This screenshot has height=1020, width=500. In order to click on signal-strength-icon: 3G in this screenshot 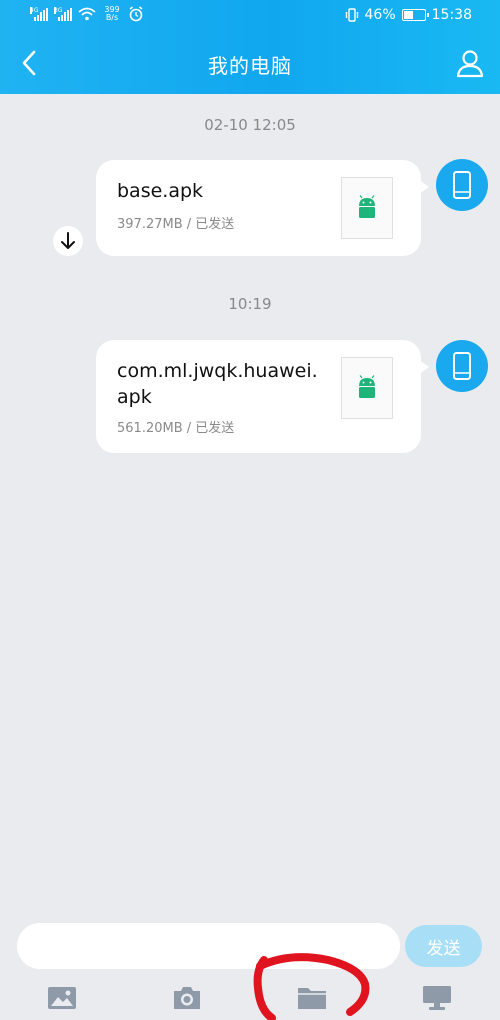, I will do `click(63, 14)`.